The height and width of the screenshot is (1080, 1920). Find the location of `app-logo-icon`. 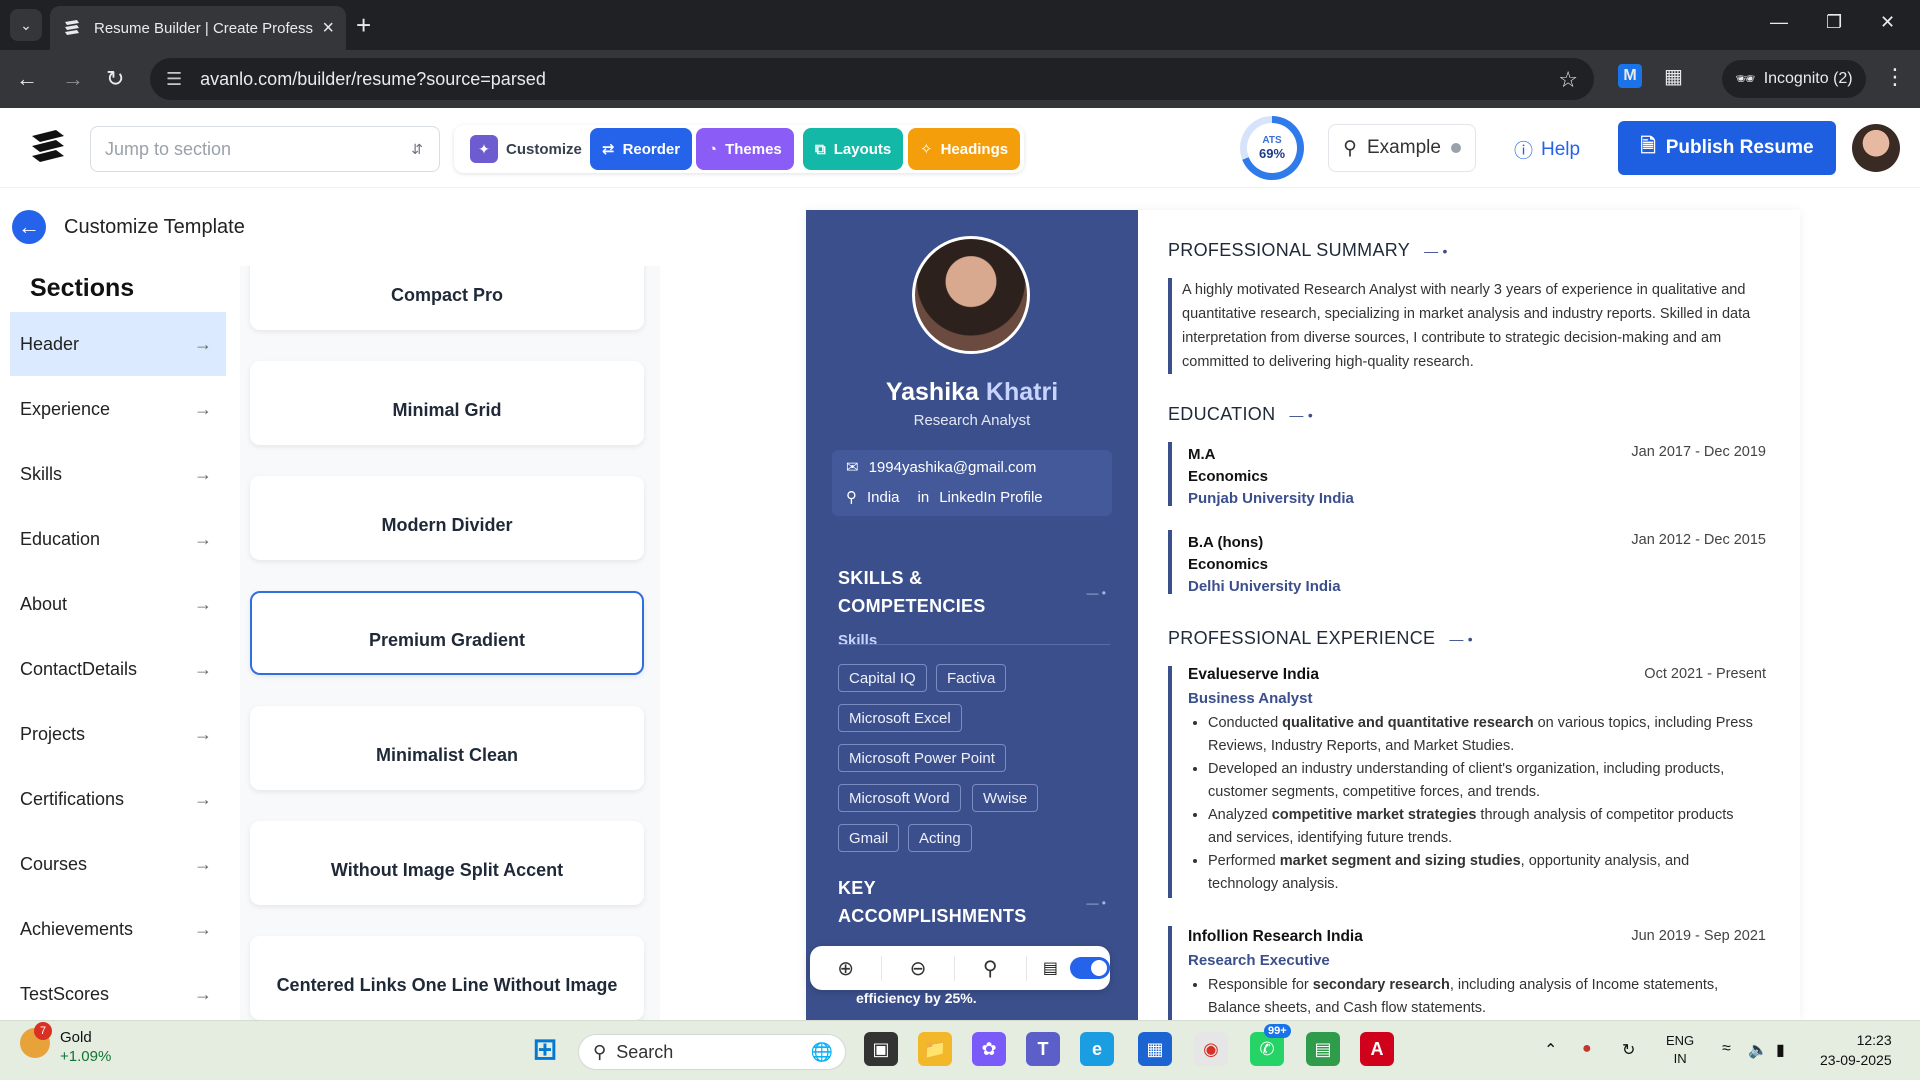

app-logo-icon is located at coordinates (48, 148).